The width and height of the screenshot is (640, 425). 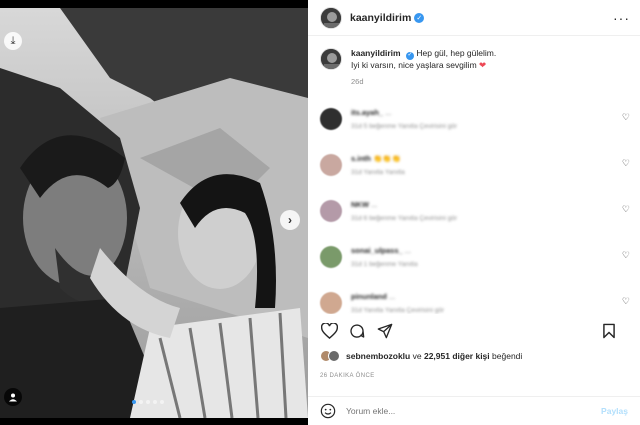 I want to click on liker-avatars, so click(x=330, y=356).